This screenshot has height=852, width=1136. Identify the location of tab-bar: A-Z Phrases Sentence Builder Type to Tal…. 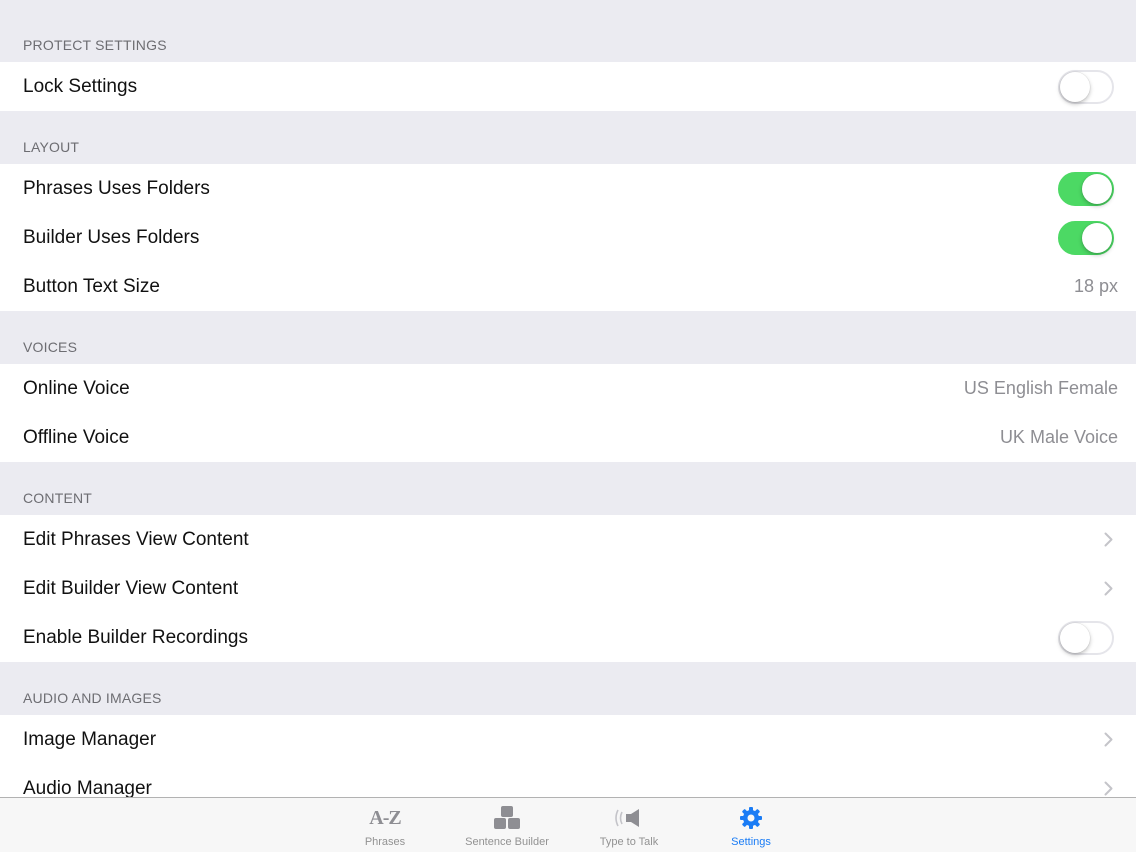
(568, 824).